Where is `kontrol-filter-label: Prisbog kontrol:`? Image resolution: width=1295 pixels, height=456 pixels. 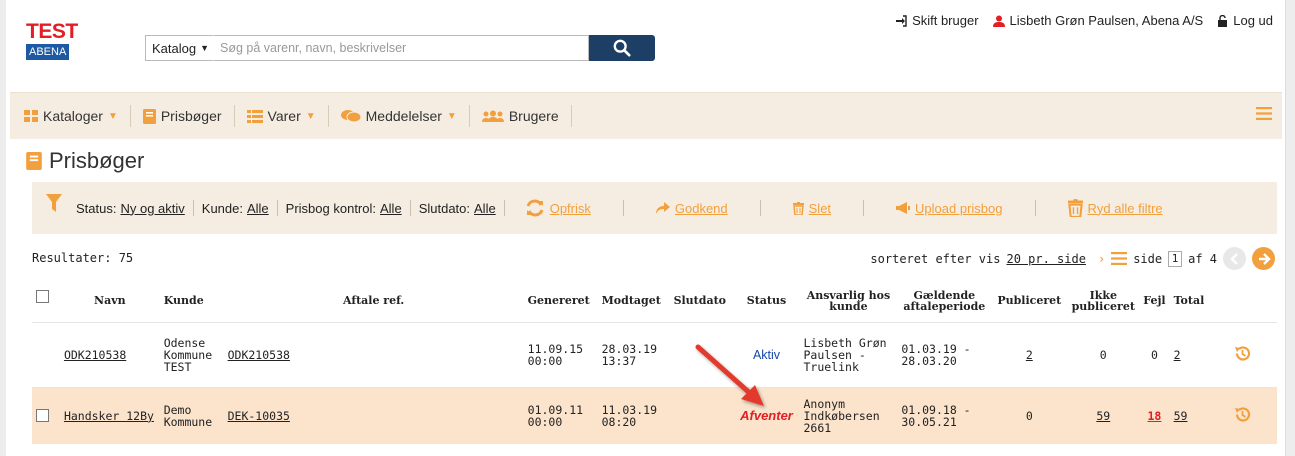 kontrol-filter-label: Prisbog kontrol: is located at coordinates (330, 208).